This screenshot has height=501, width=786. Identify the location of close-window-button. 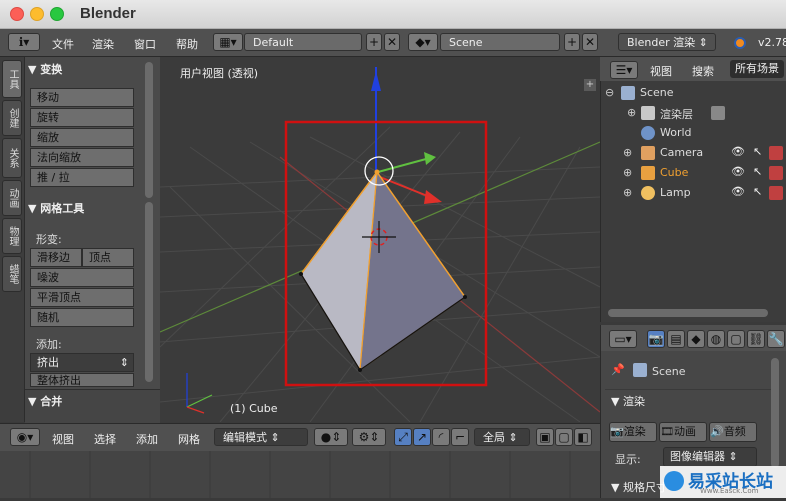
(17, 14).